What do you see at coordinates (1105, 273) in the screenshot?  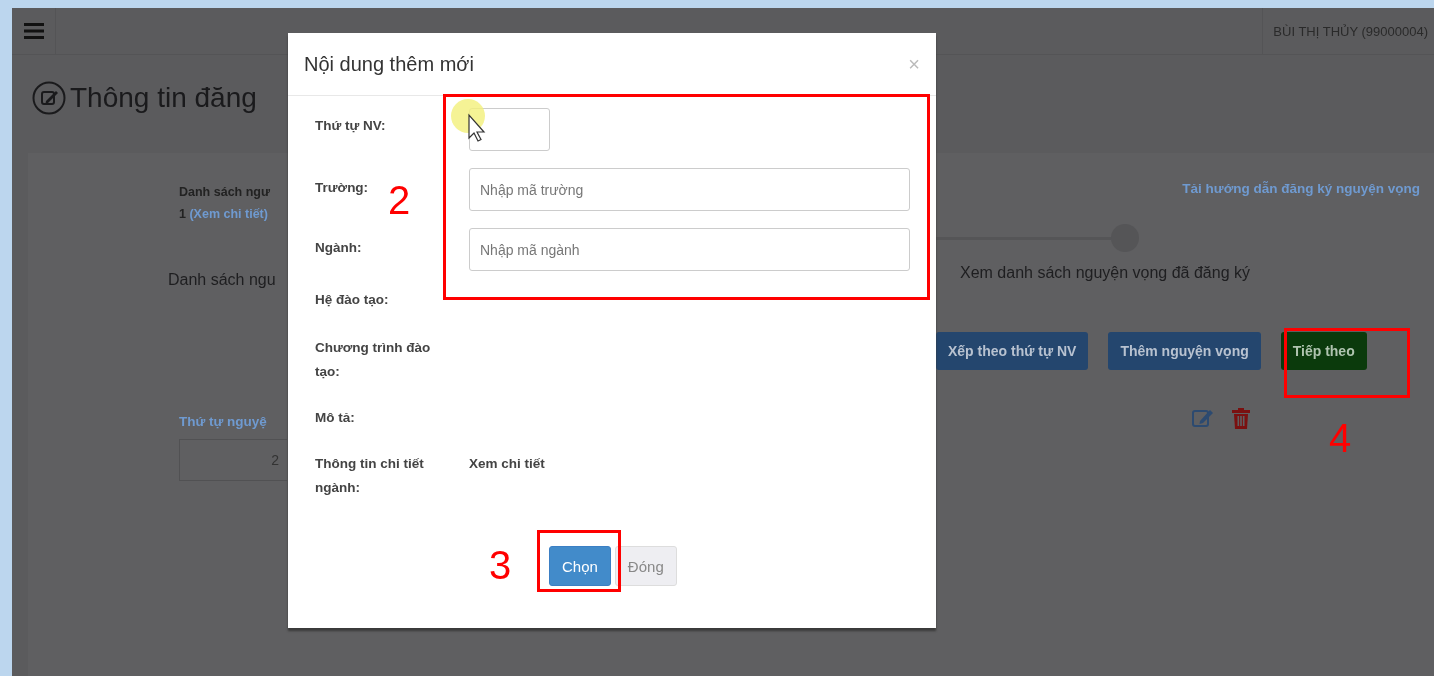 I see `step-label: Xem danh sách nguyện vọng đã đăng ký` at bounding box center [1105, 273].